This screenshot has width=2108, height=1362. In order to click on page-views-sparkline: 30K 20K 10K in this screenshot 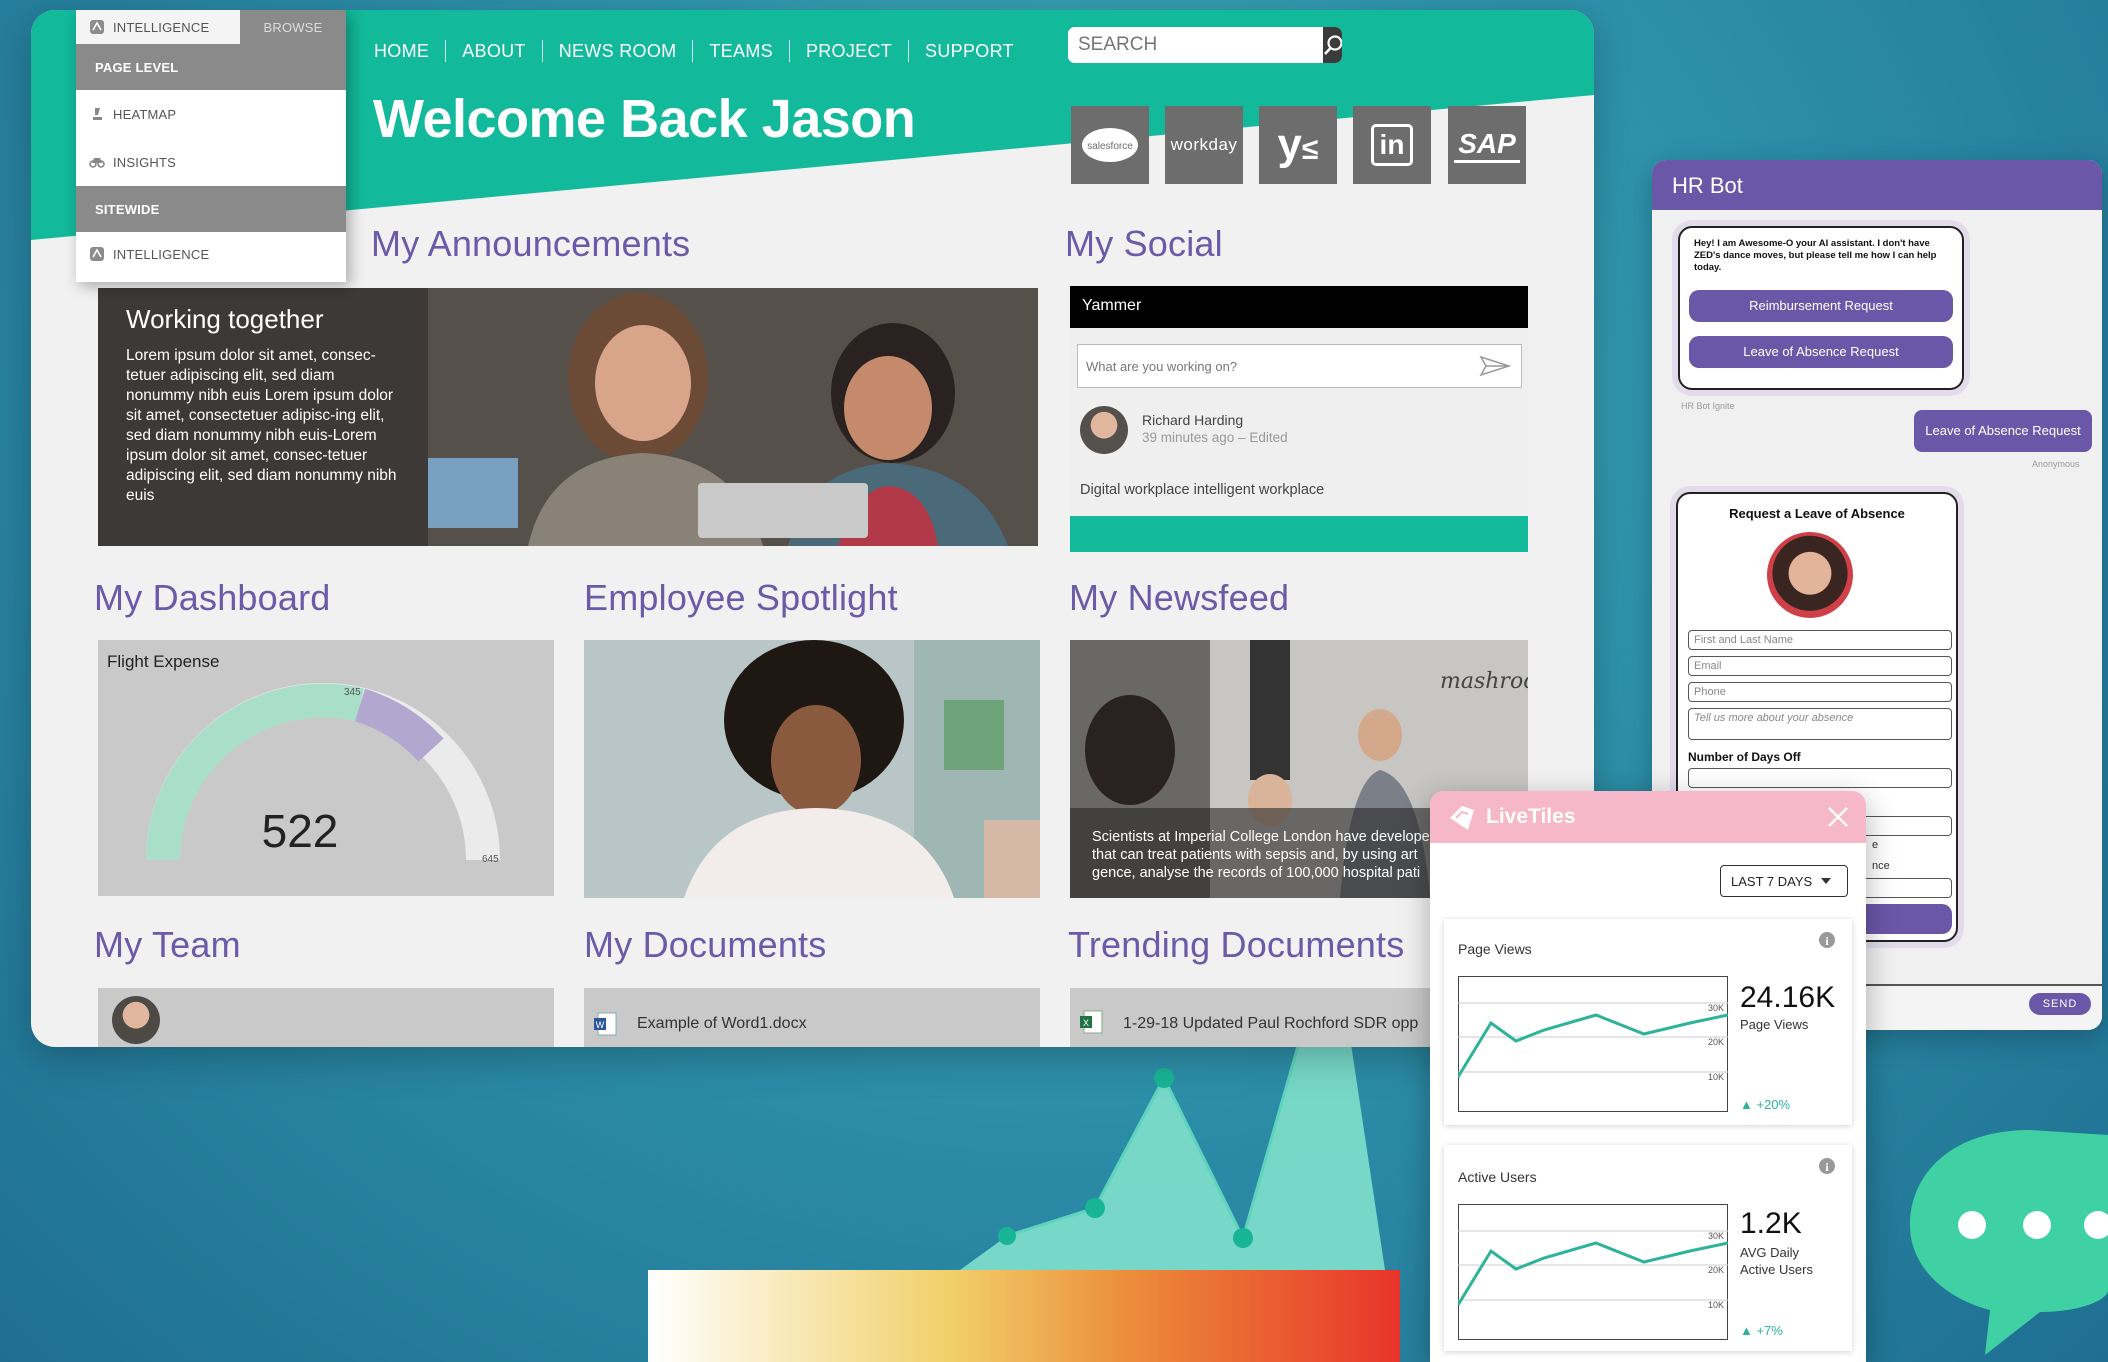, I will do `click(1593, 1044)`.